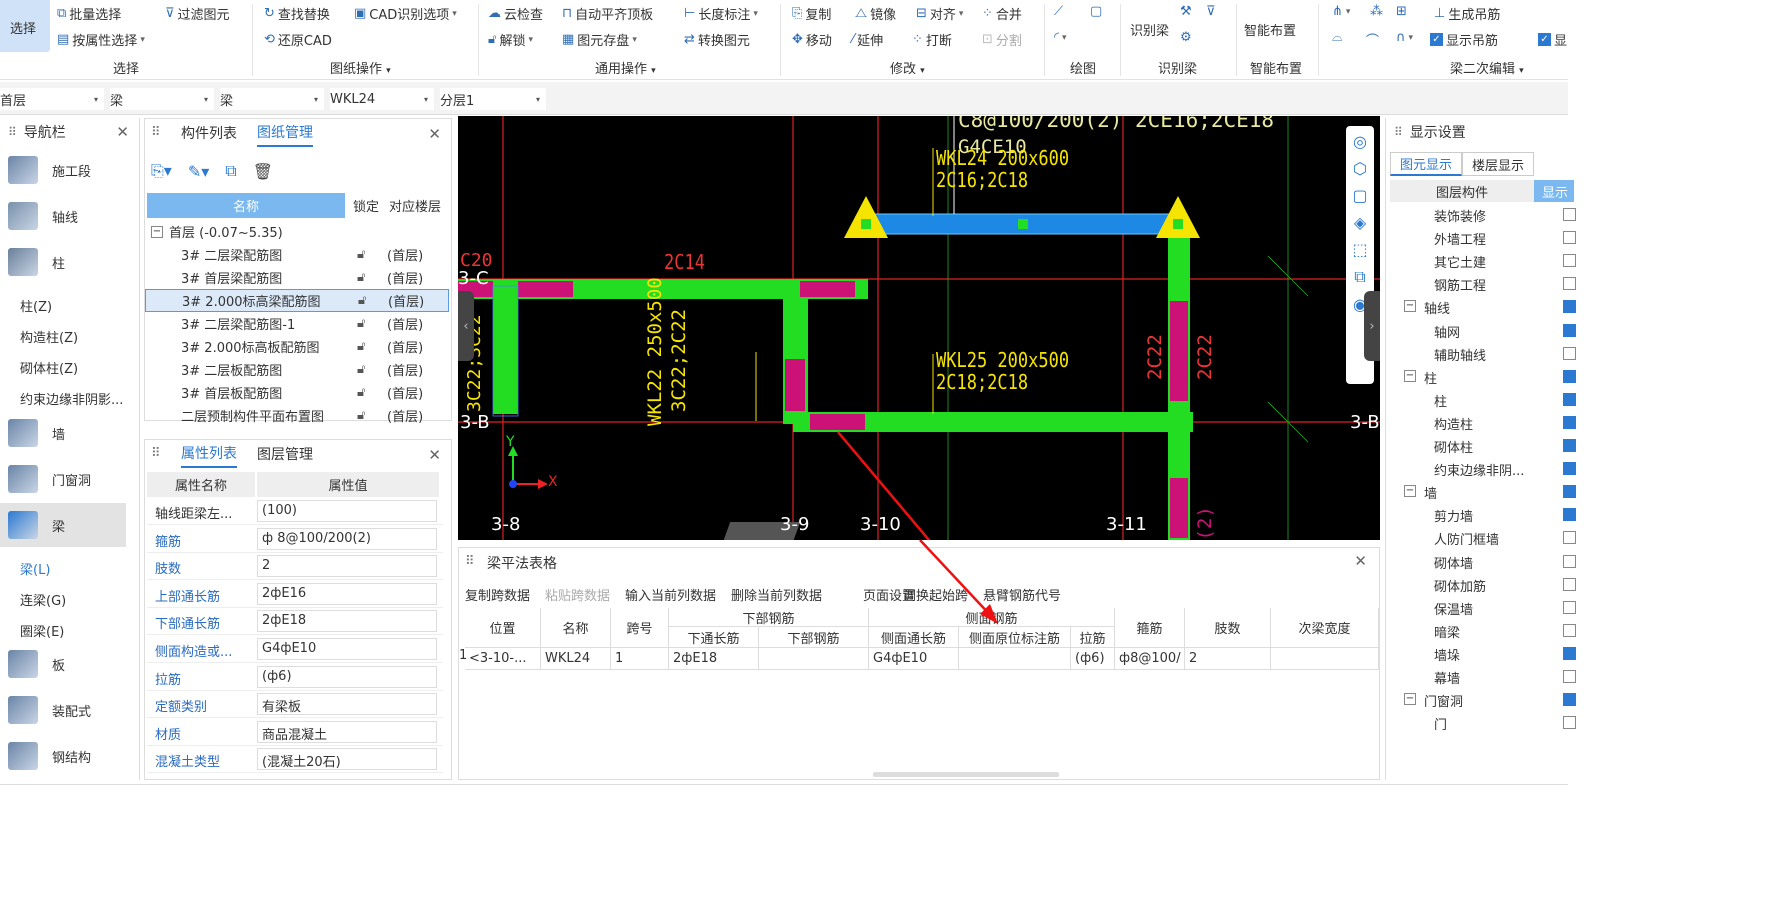 This screenshot has width=1776, height=902. I want to click on table-action-button: 粘贴跨数据, so click(577, 594).